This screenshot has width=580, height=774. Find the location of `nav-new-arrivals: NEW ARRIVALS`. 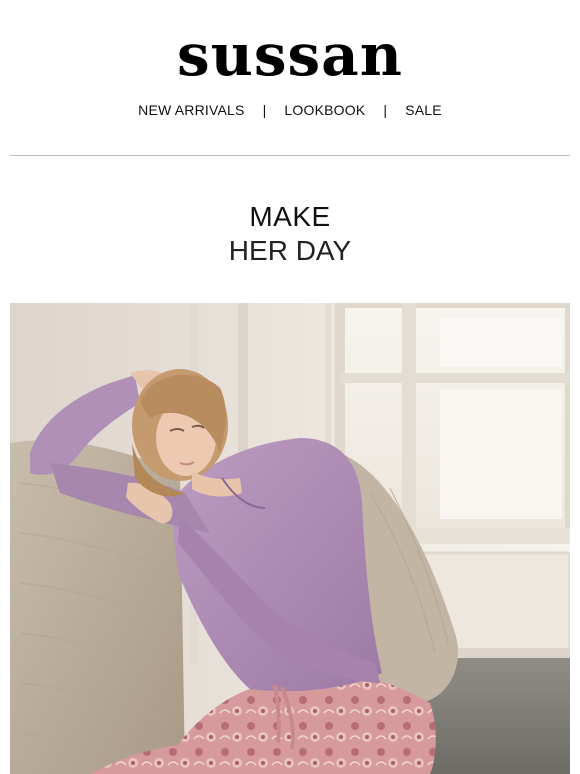

nav-new-arrivals: NEW ARRIVALS is located at coordinates (191, 110).